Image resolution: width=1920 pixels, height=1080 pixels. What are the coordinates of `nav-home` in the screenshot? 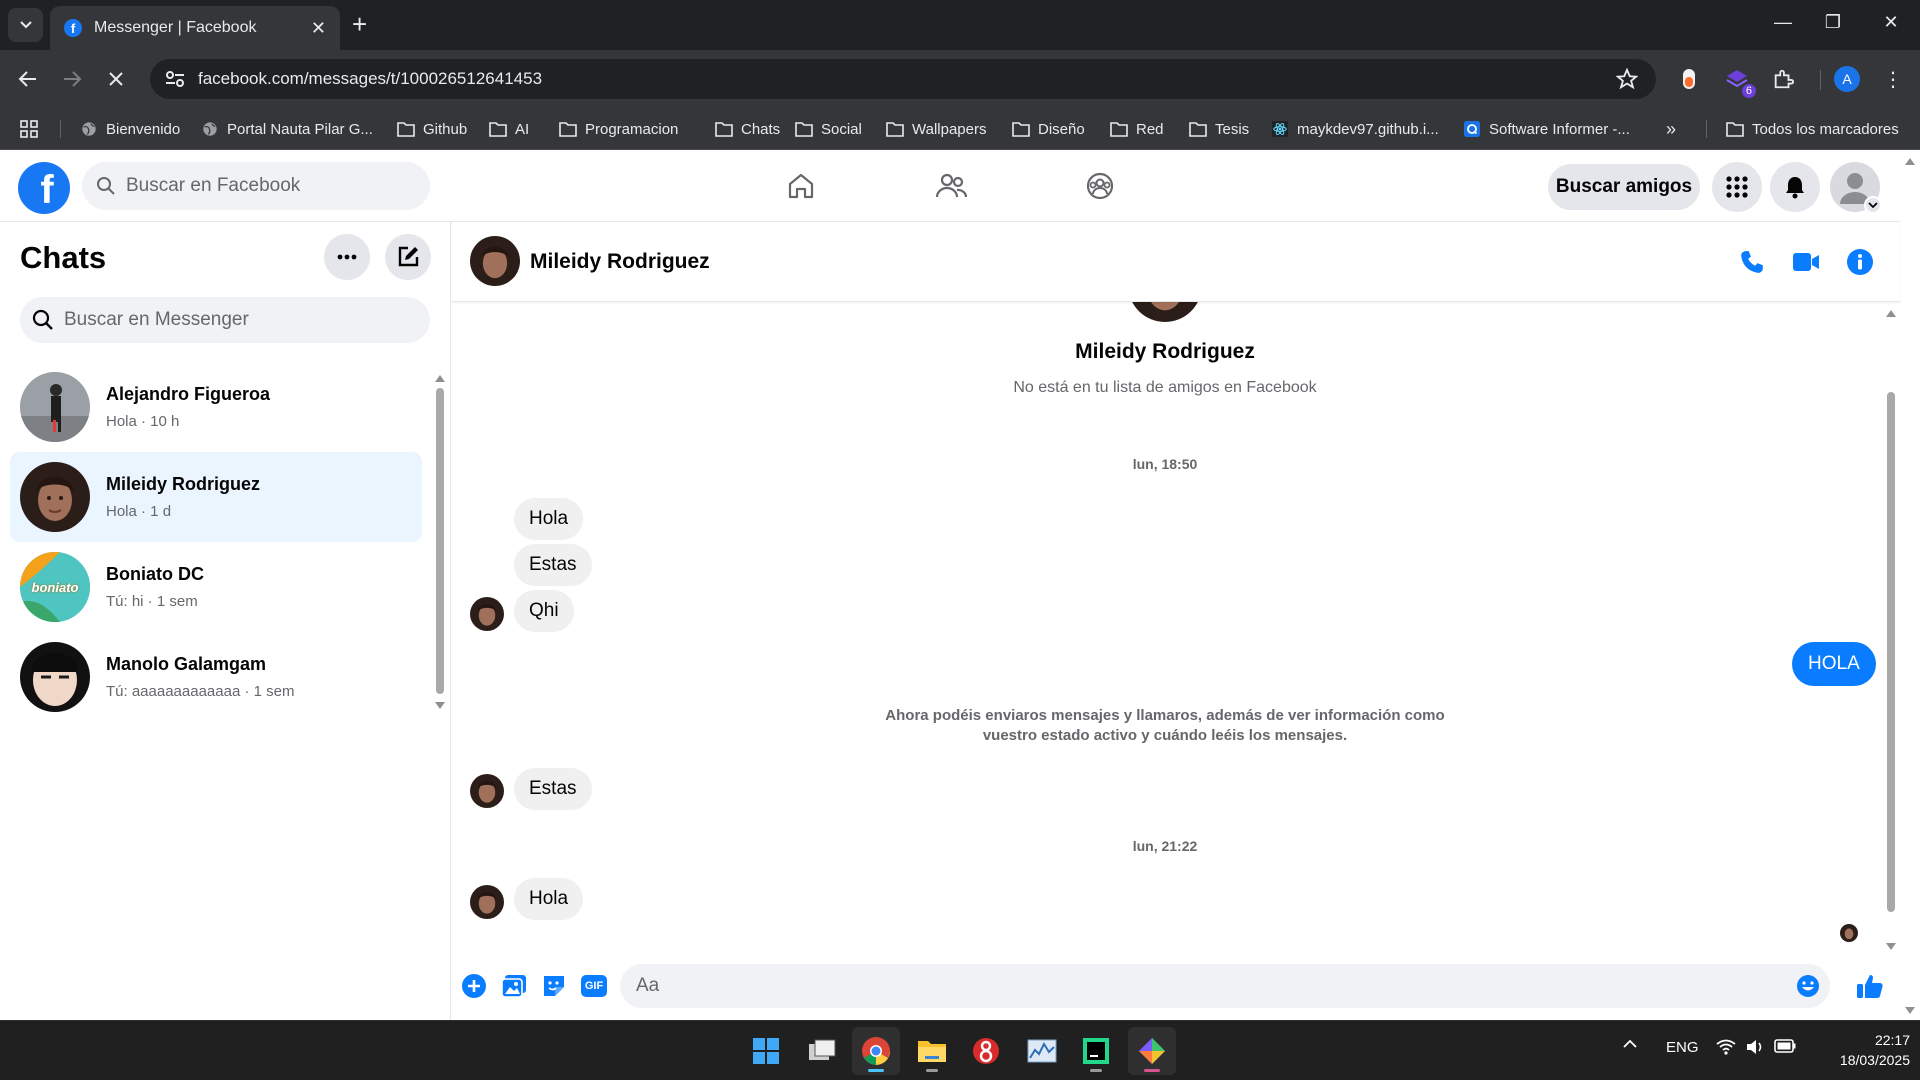 It's located at (801, 186).